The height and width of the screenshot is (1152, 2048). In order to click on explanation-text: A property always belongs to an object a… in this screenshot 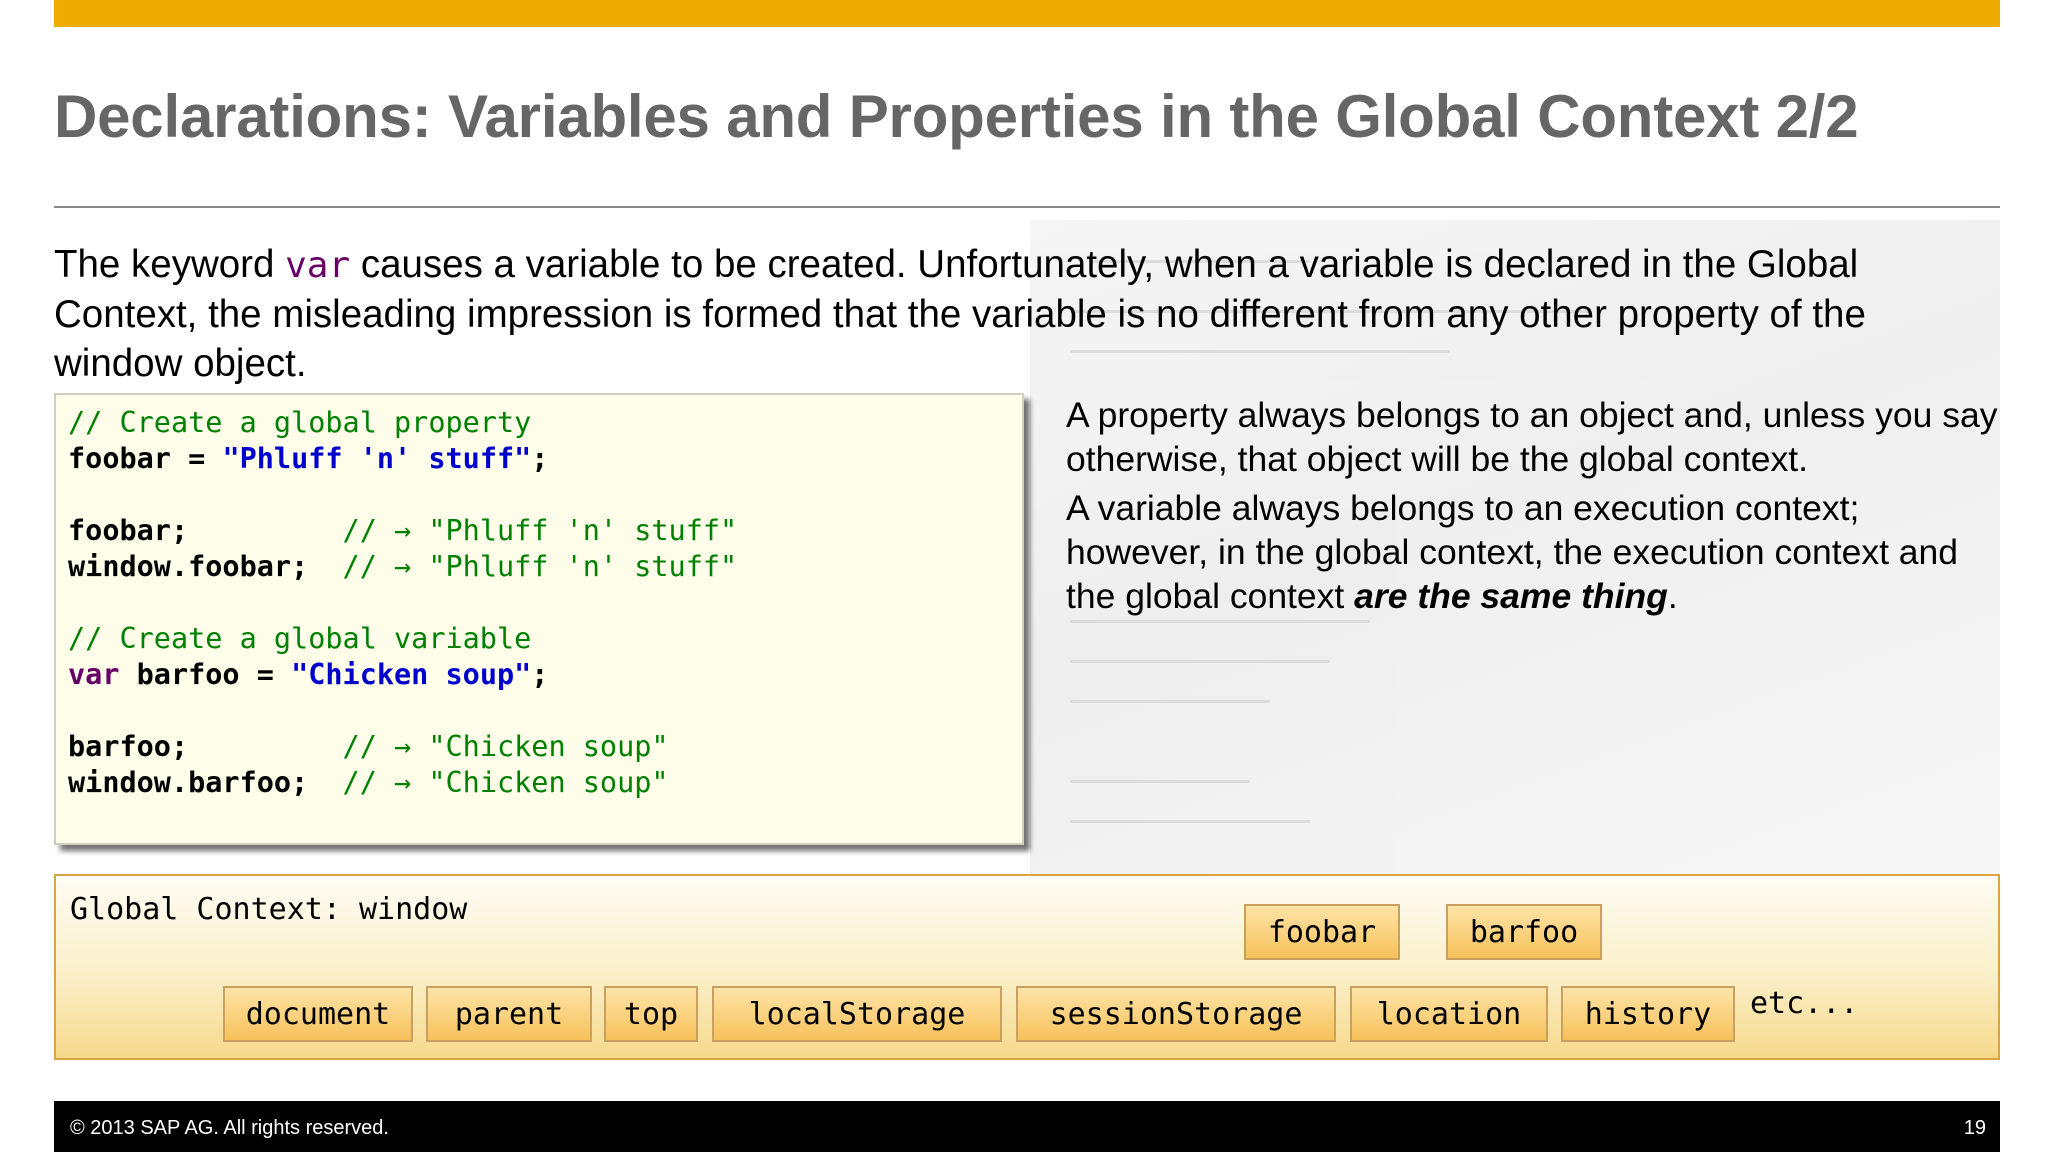, I will do `click(1536, 508)`.